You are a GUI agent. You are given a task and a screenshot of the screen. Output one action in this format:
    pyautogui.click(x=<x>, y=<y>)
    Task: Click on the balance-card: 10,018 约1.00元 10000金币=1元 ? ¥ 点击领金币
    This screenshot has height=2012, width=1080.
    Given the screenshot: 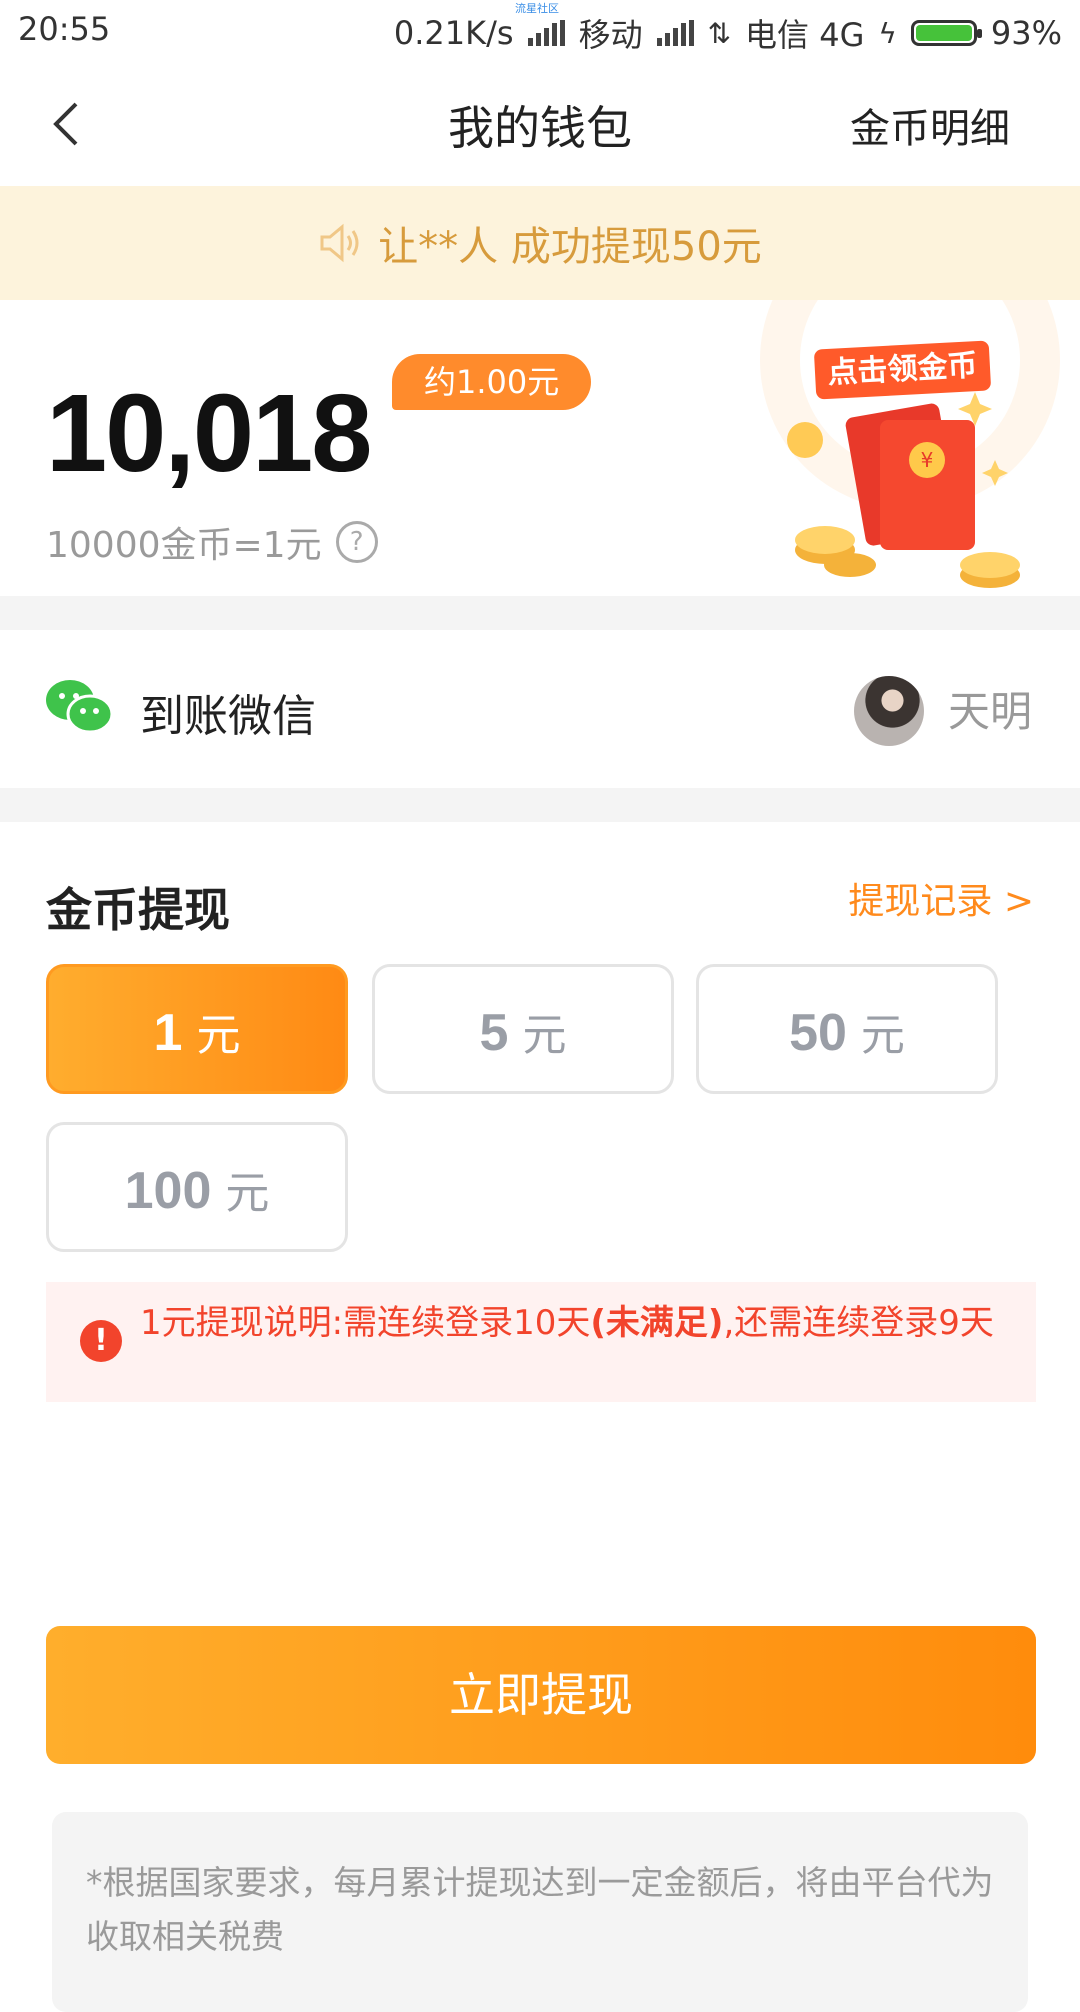 What is the action you would take?
    pyautogui.click(x=540, y=448)
    